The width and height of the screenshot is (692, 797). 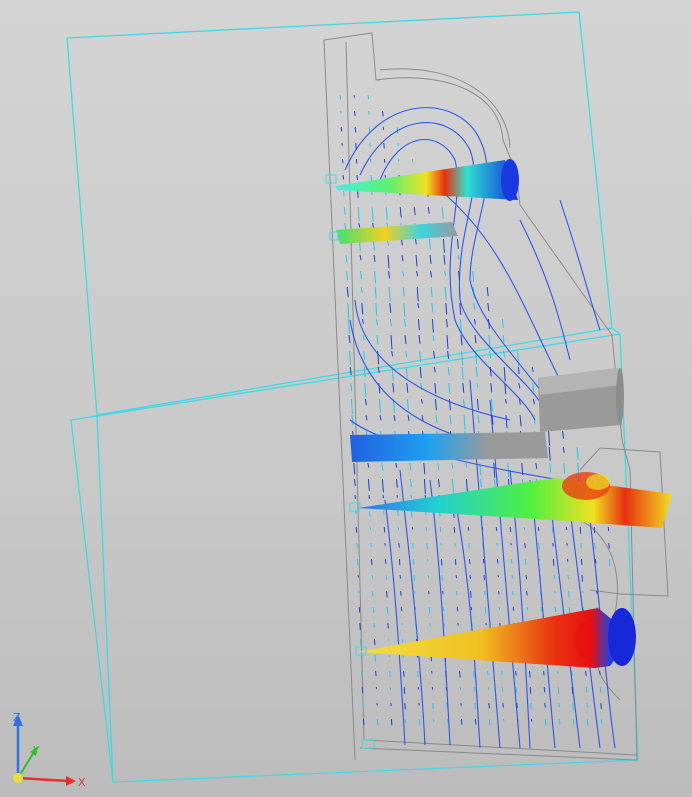 I want to click on axis-triad: Z Y X, so click(x=49, y=750).